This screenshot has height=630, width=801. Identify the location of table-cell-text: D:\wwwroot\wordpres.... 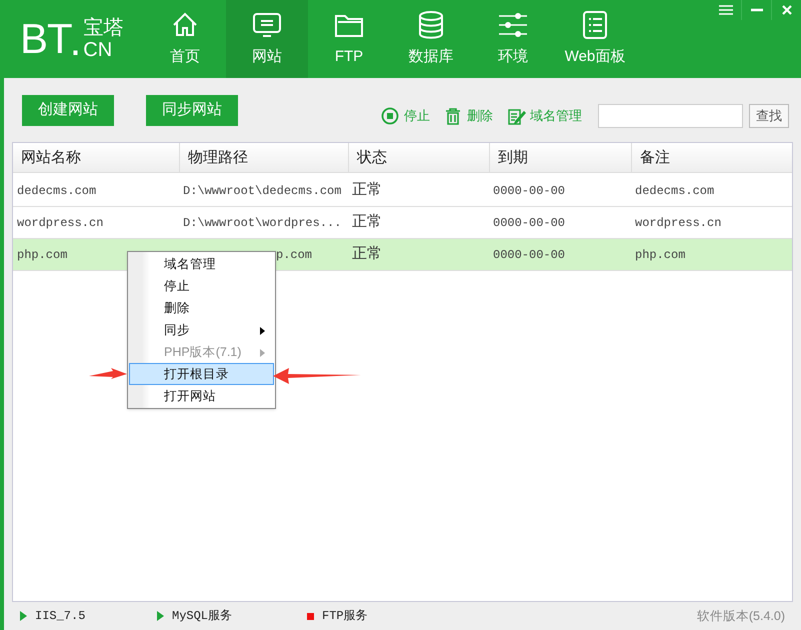
(262, 223).